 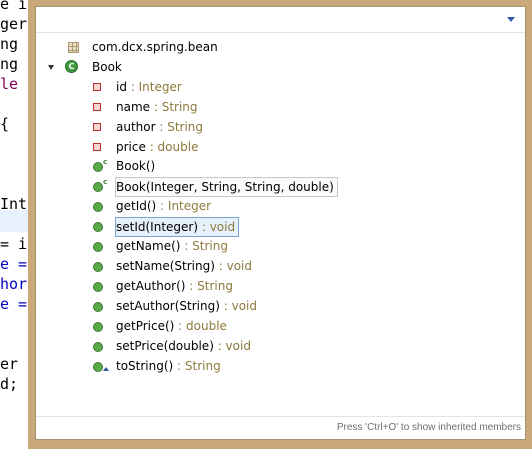 I want to click on method-label: toString() : String, so click(x=168, y=366).